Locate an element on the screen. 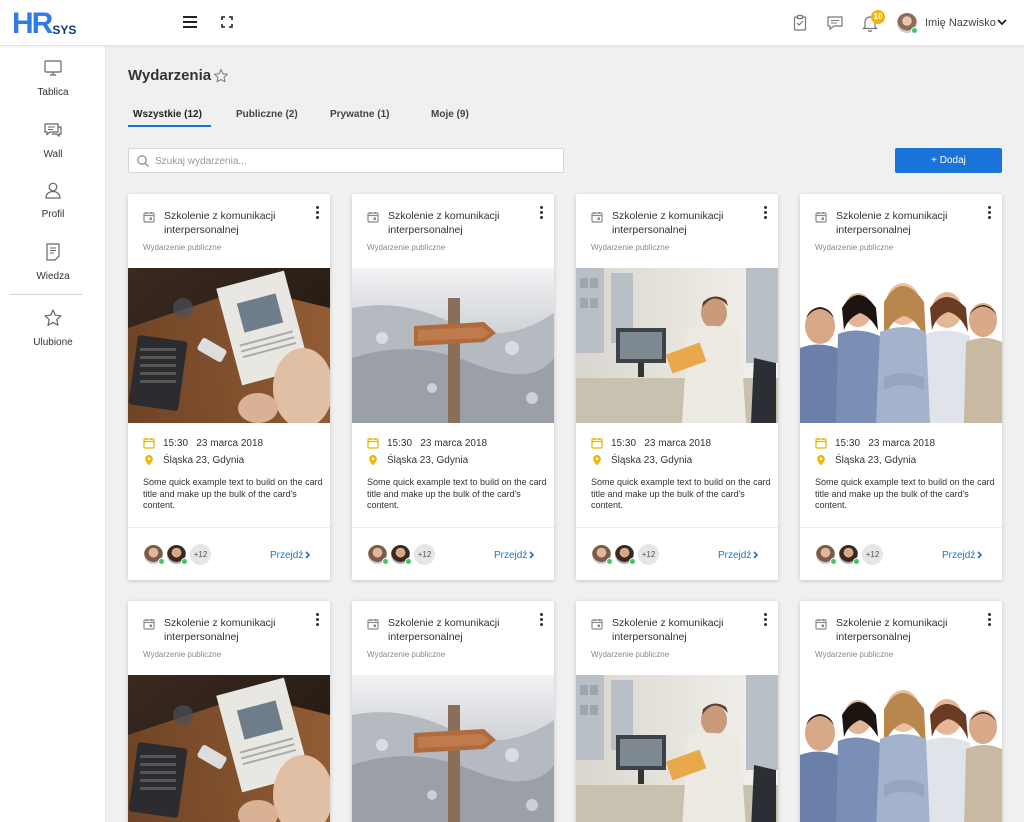 The image size is (1024, 822). tab-wszystkie: Wszystkie (12) is located at coordinates (167, 114).